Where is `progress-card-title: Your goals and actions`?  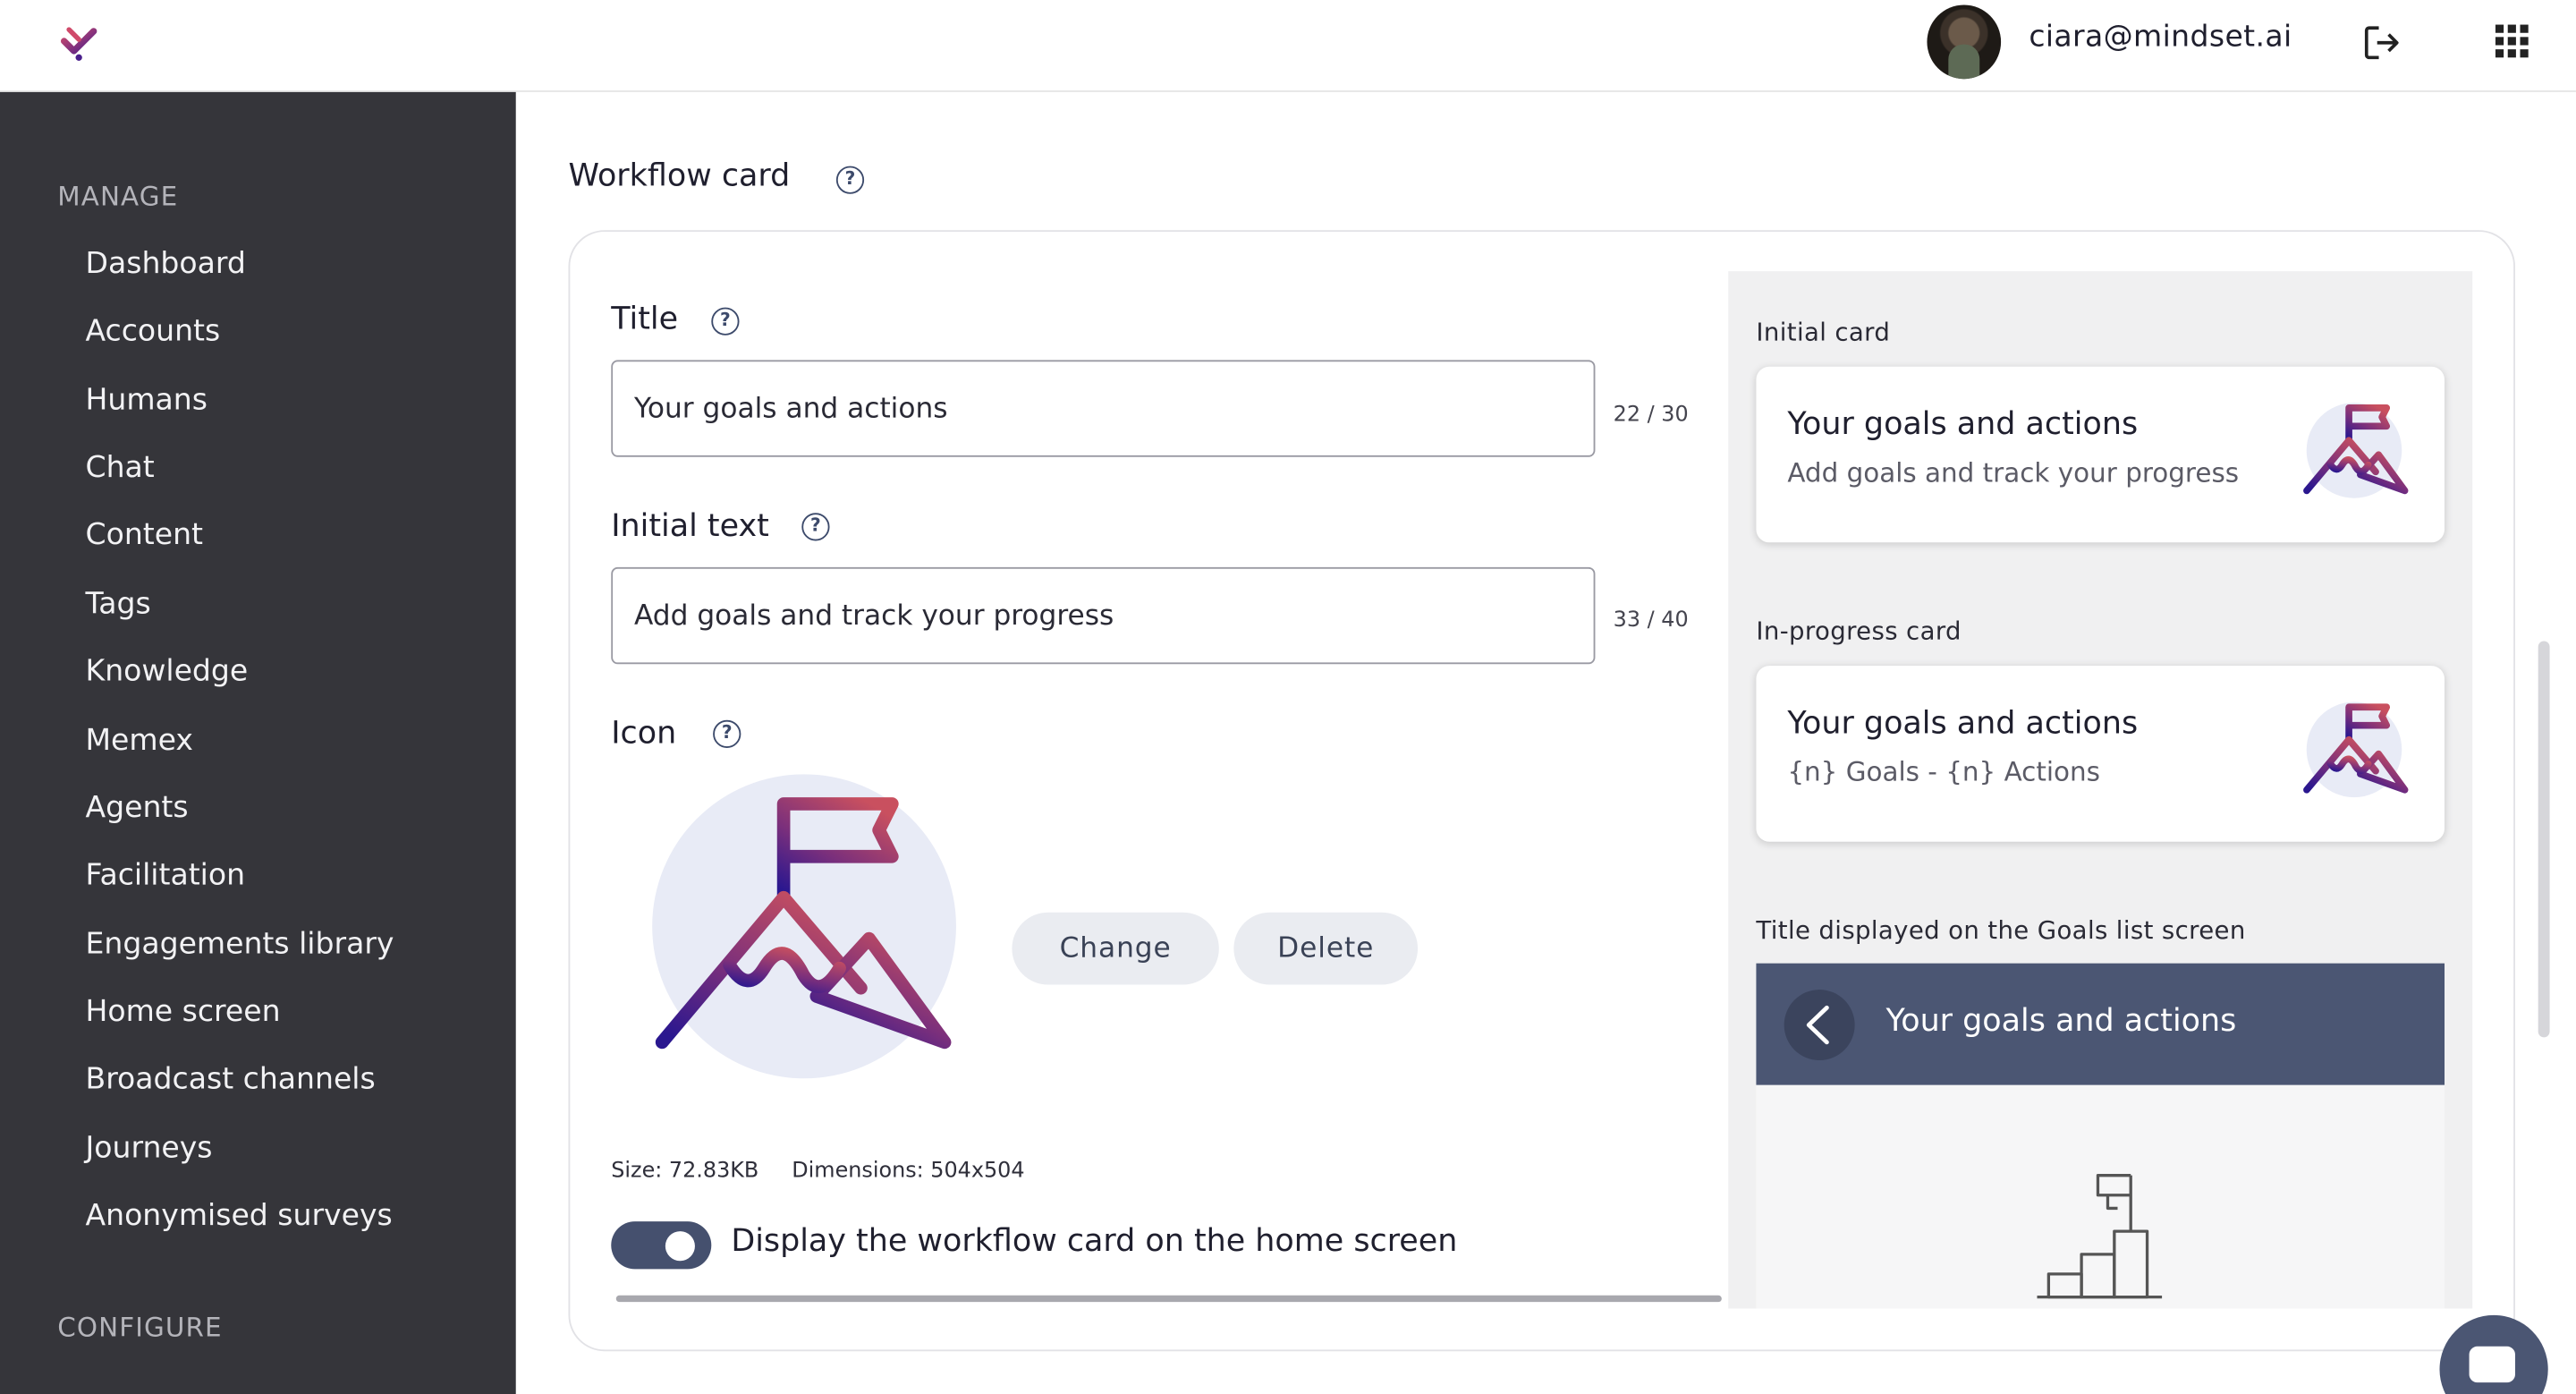
progress-card-title: Your goals and actions is located at coordinates (1963, 723).